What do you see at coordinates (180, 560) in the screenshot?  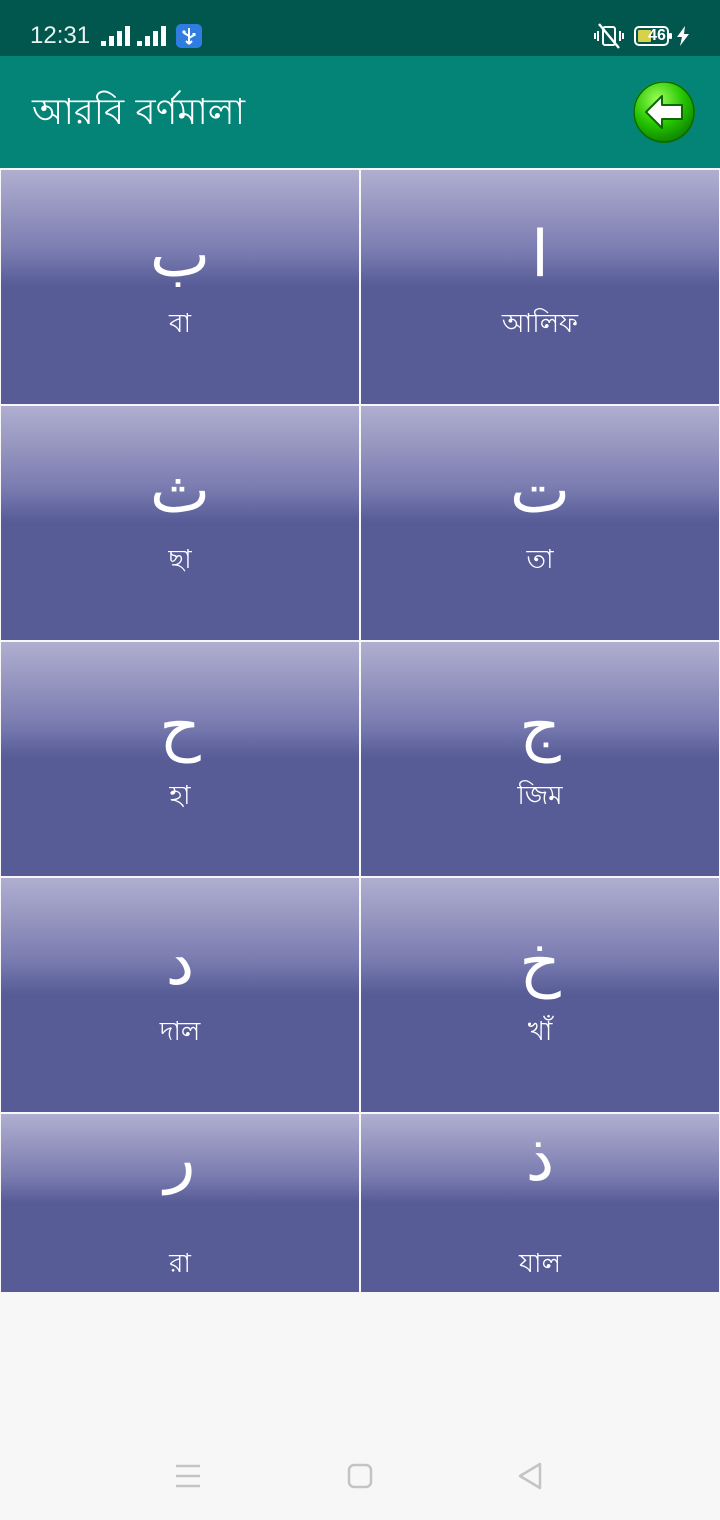 I see `letter-name: ছা` at bounding box center [180, 560].